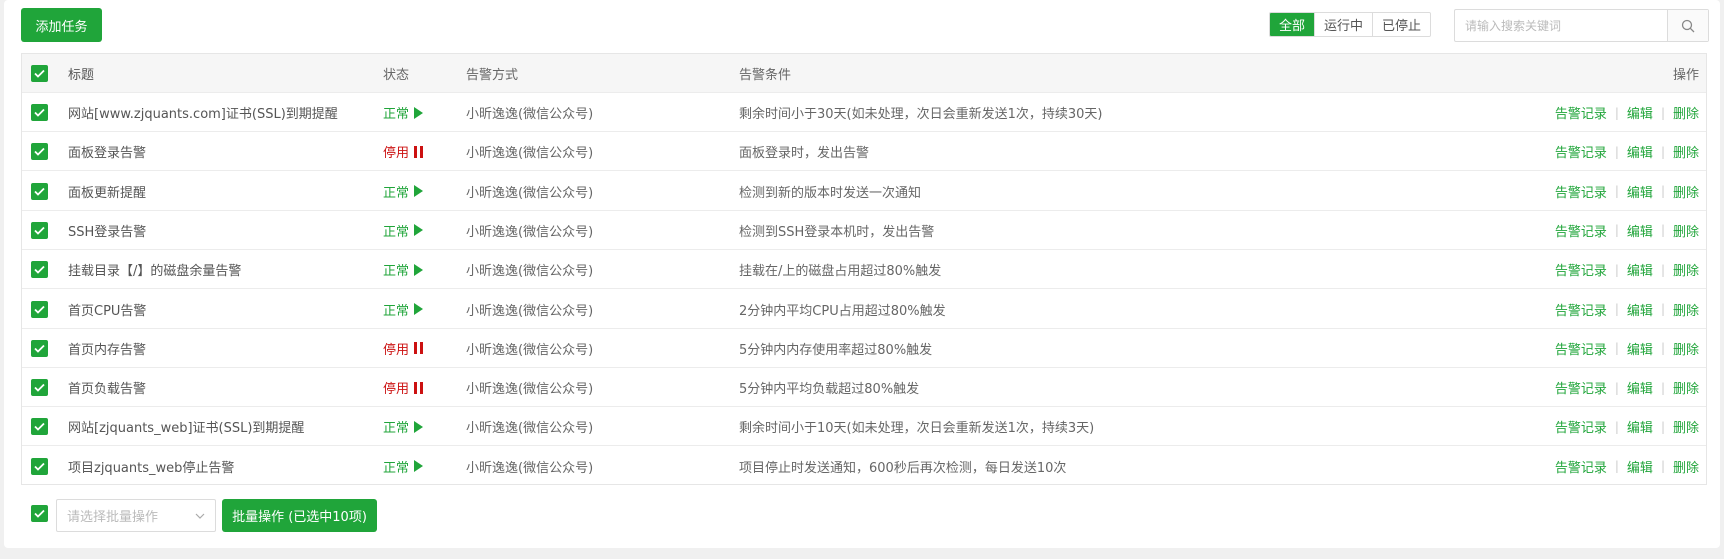  What do you see at coordinates (1293, 24) in the screenshot?
I see `filter-all-button: 全部` at bounding box center [1293, 24].